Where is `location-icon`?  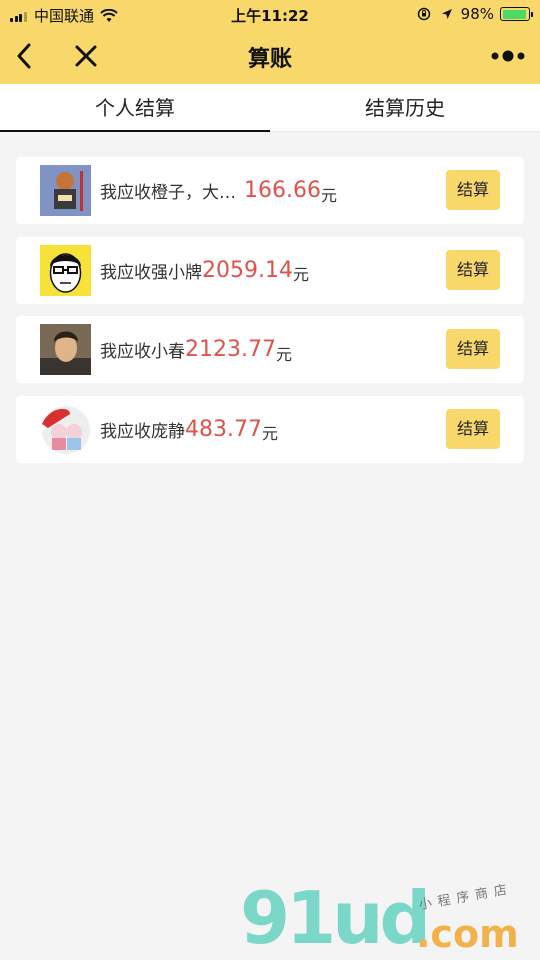 location-icon is located at coordinates (446, 14).